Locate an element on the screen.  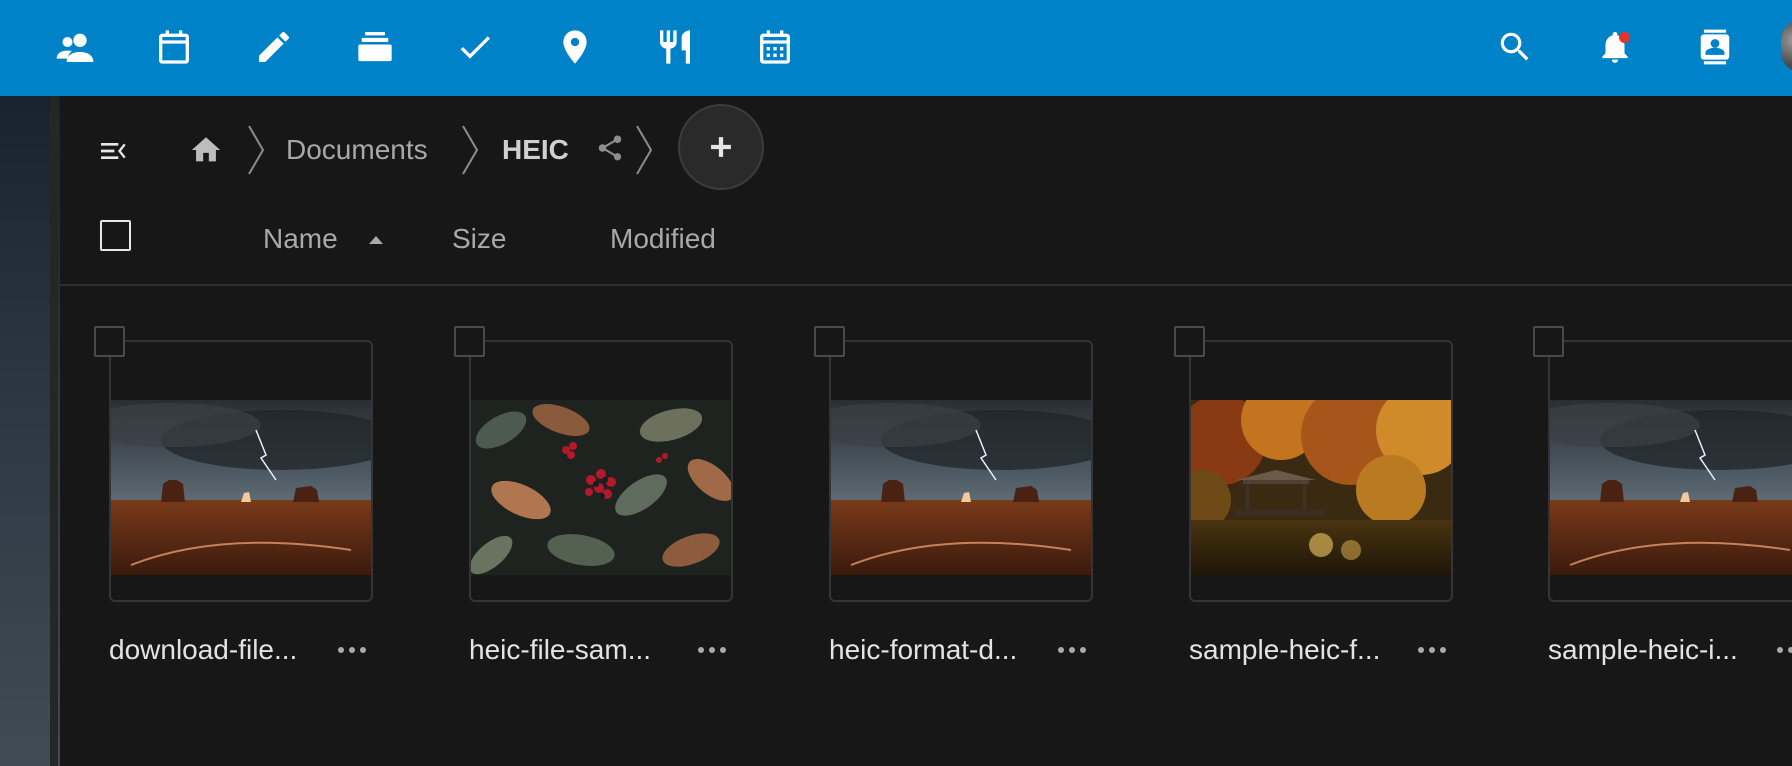
notification-badge is located at coordinates (1624, 37).